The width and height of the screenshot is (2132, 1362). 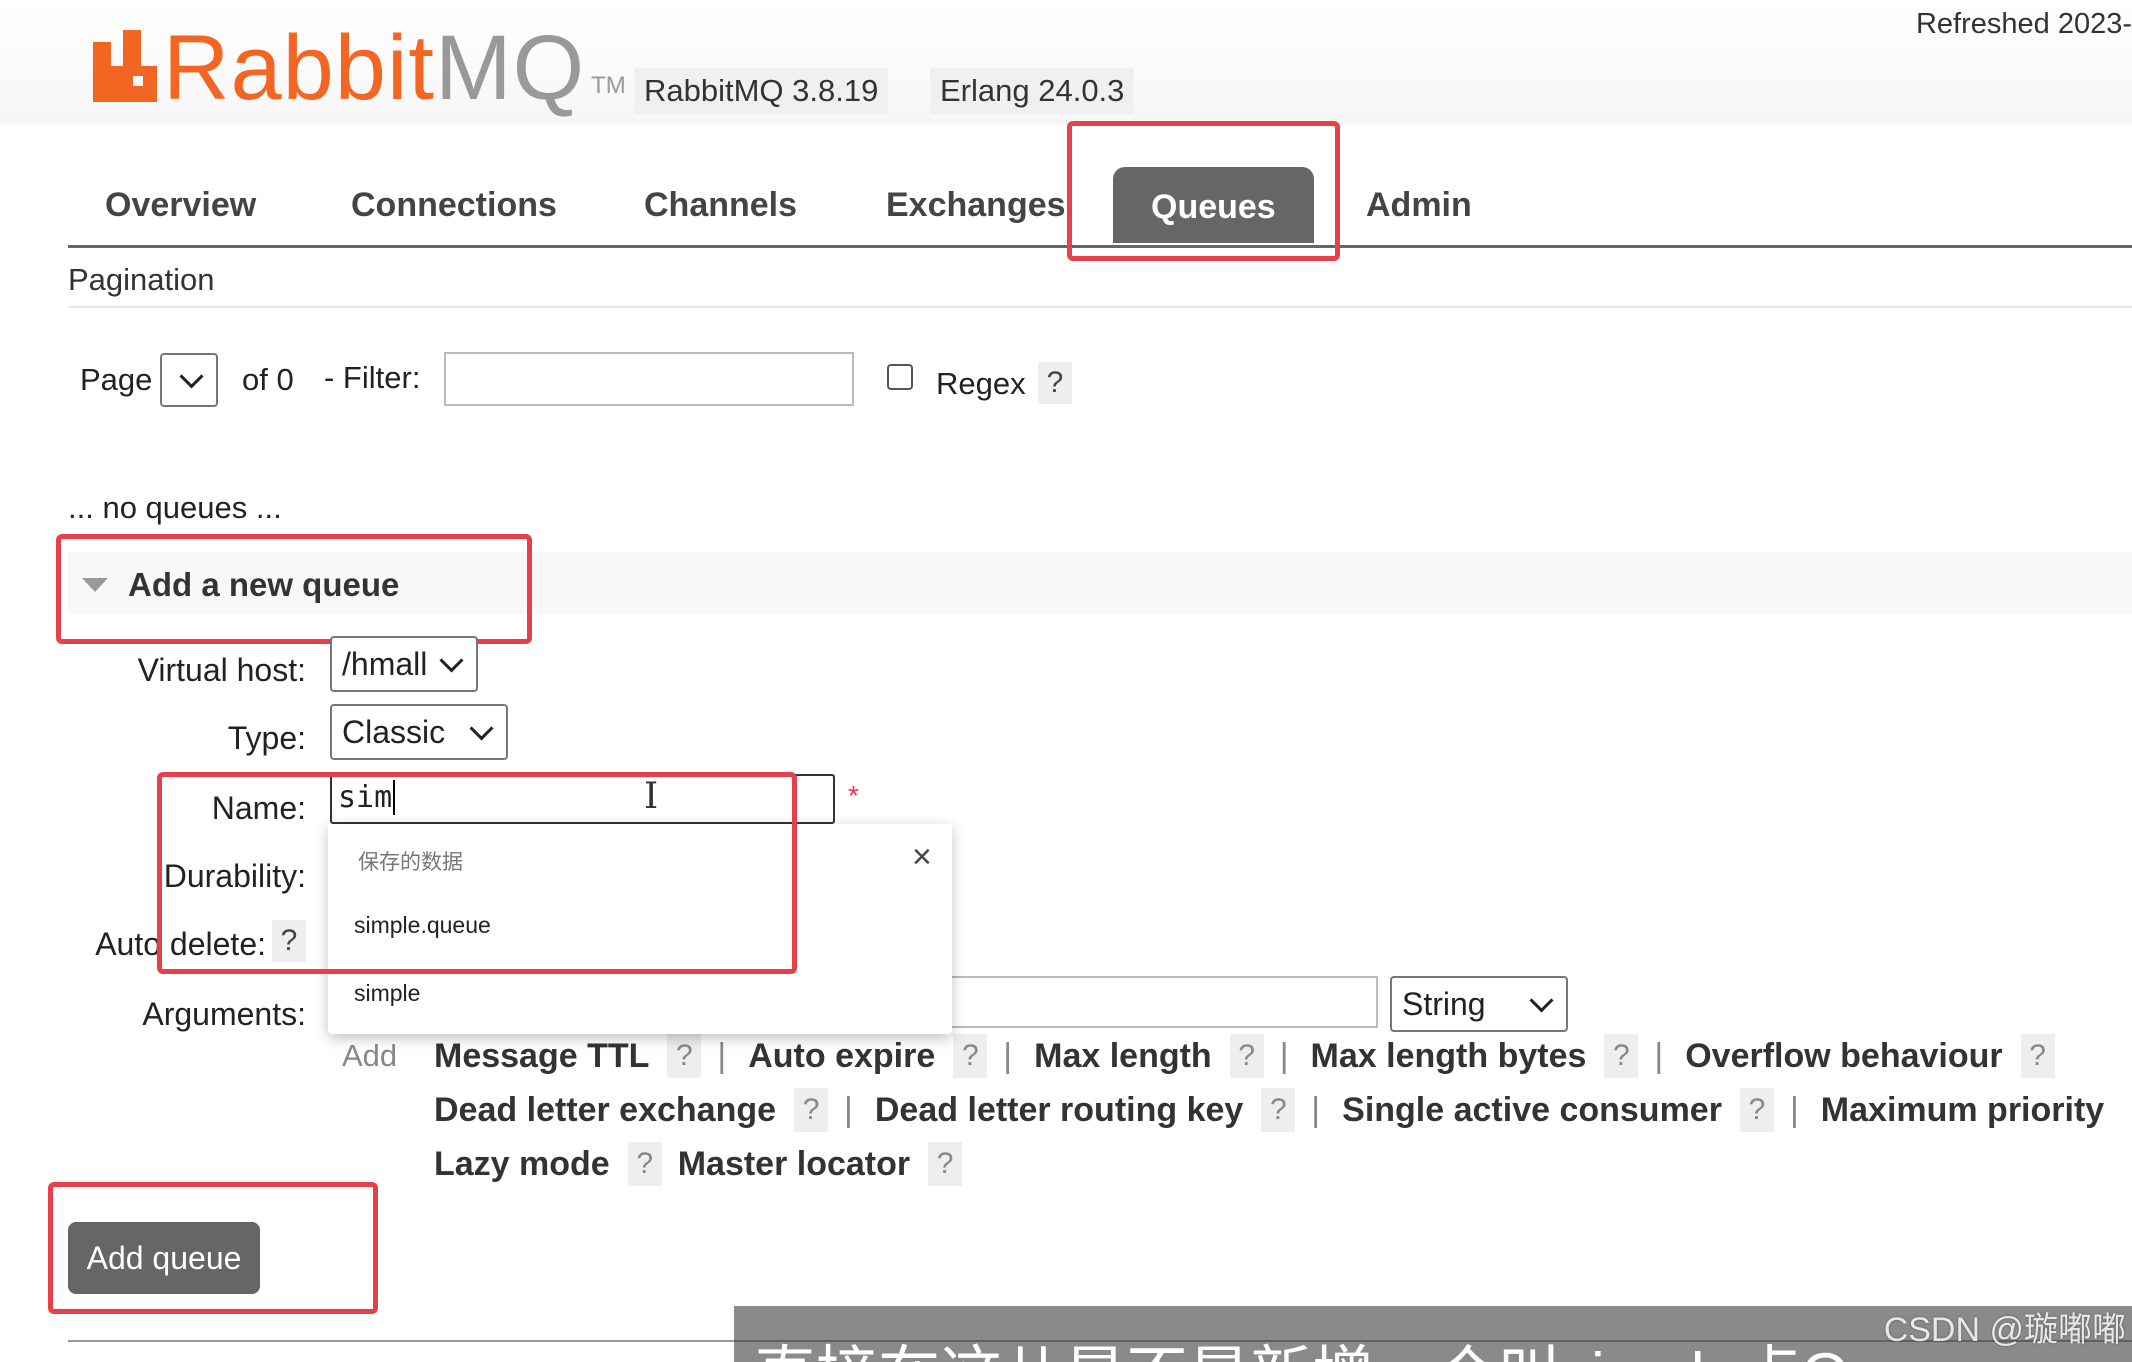 What do you see at coordinates (605, 1110) in the screenshot?
I see `arg-dead-letter-exchange: Dead letter exchange` at bounding box center [605, 1110].